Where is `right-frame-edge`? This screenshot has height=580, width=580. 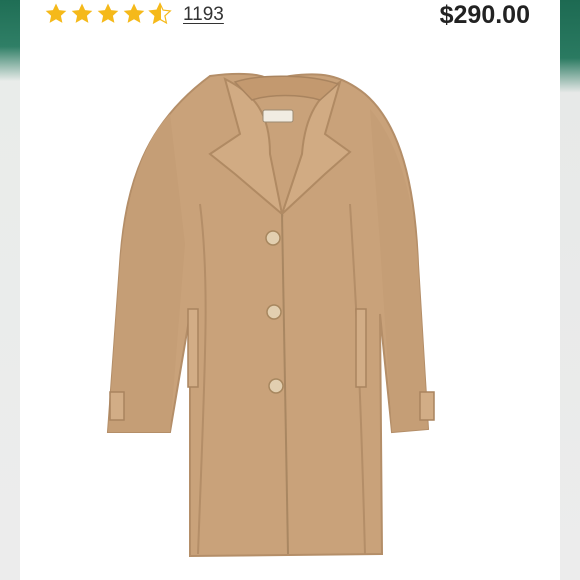 right-frame-edge is located at coordinates (570, 290).